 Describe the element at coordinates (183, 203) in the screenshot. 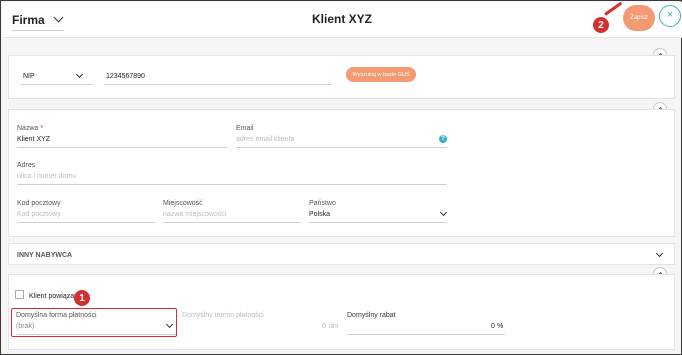

I see `city-label: Miejscowość` at that location.